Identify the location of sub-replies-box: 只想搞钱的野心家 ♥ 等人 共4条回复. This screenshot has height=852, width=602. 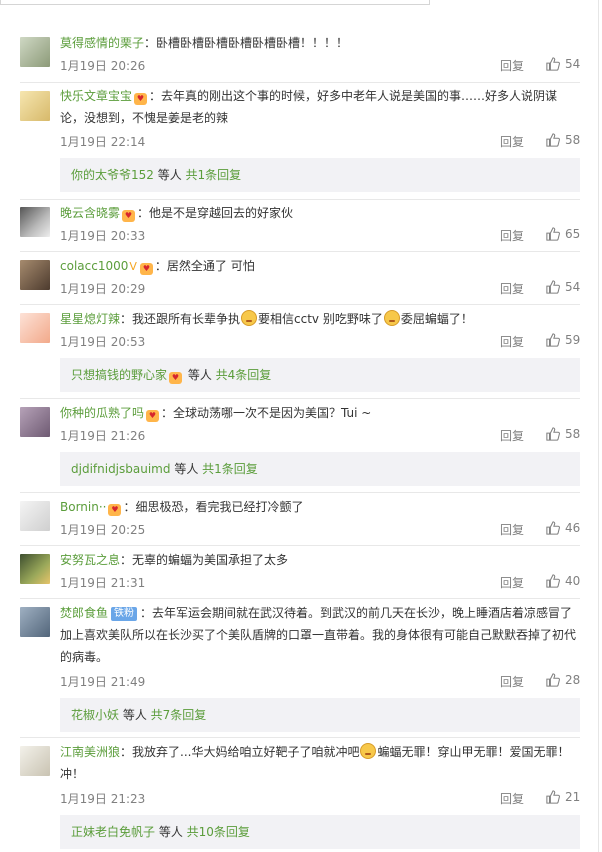
(320, 375).